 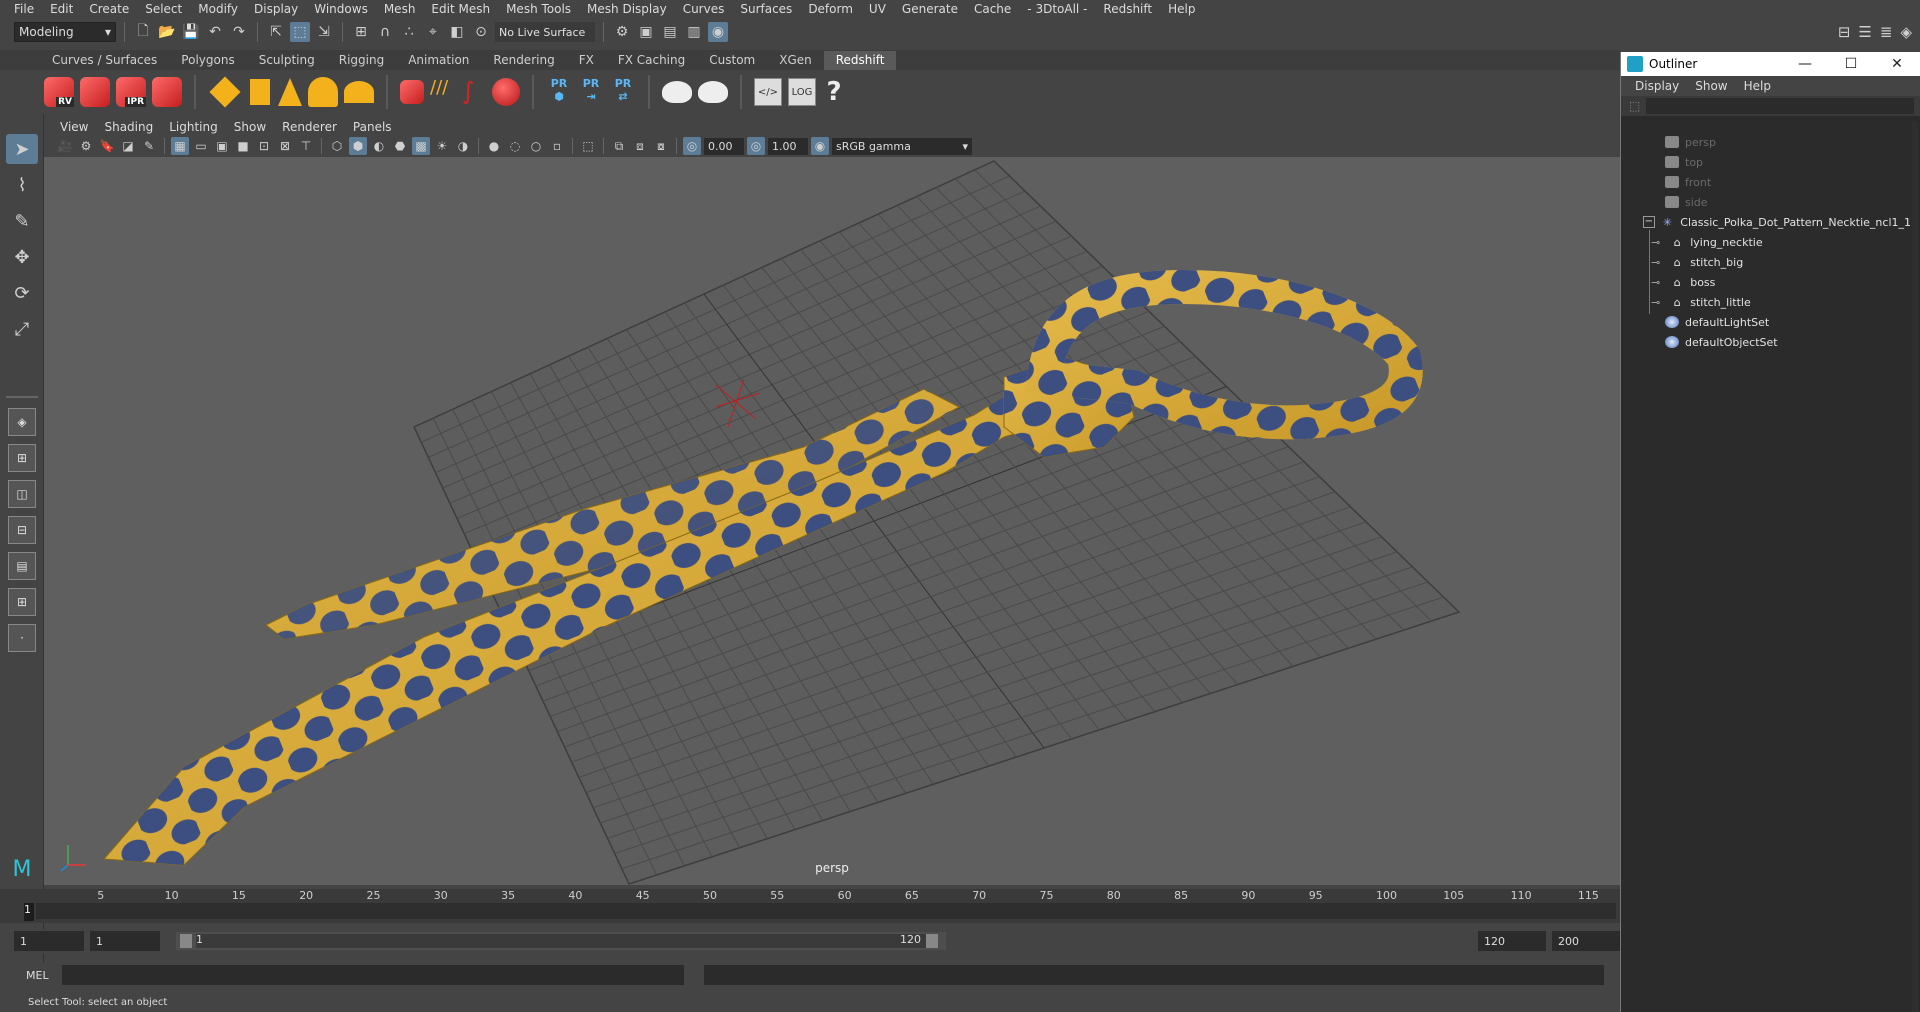 I want to click on help-icon: ?, so click(x=834, y=92).